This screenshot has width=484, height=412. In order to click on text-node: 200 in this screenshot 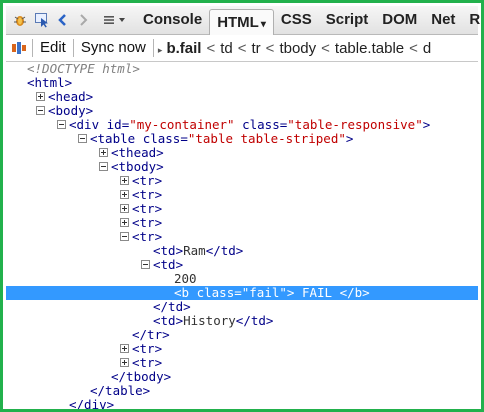, I will do `click(185, 278)`.